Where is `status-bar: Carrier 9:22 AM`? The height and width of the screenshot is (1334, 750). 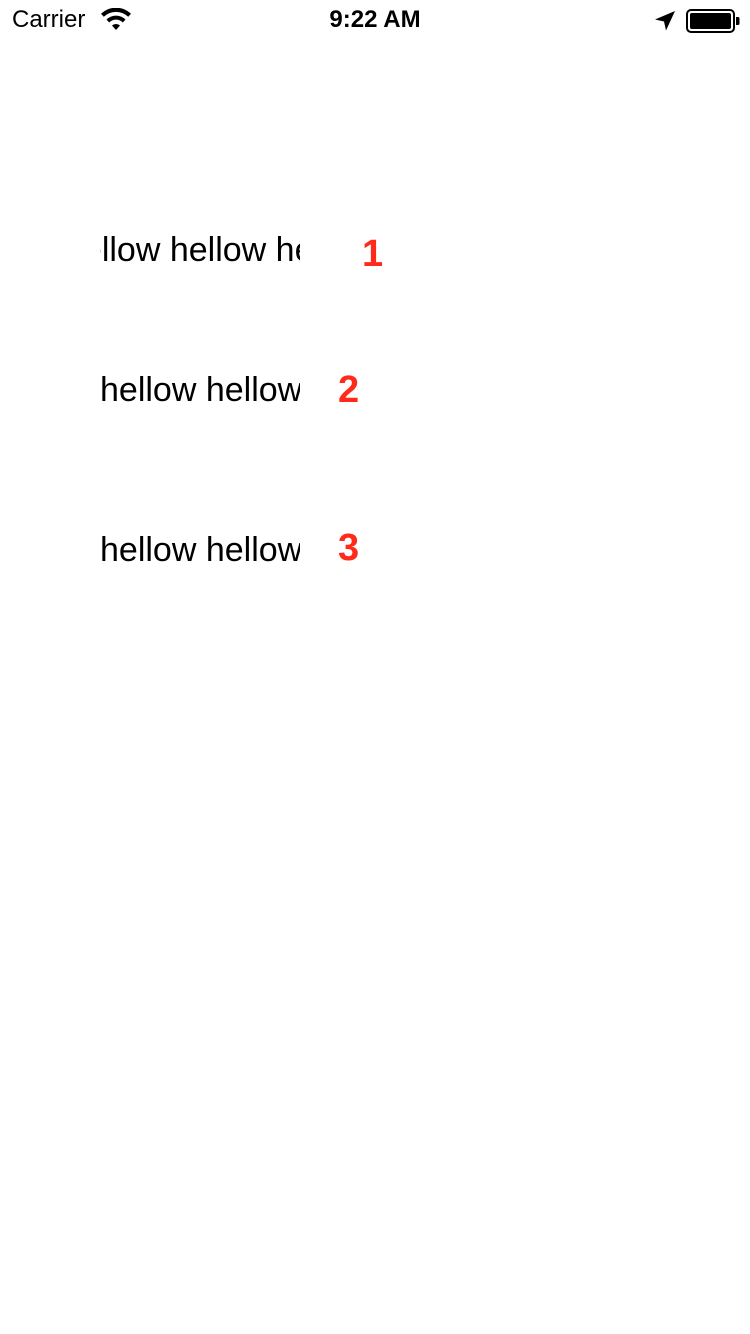
status-bar: Carrier 9:22 AM is located at coordinates (375, 20).